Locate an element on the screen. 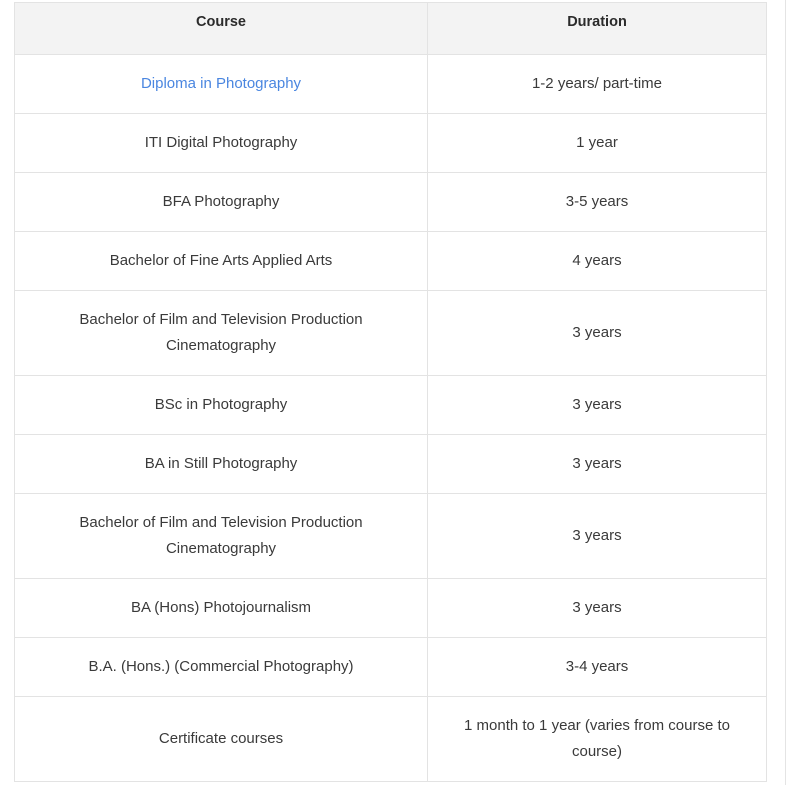 This screenshot has width=789, height=785. course-cell: BFA Photography is located at coordinates (221, 202).